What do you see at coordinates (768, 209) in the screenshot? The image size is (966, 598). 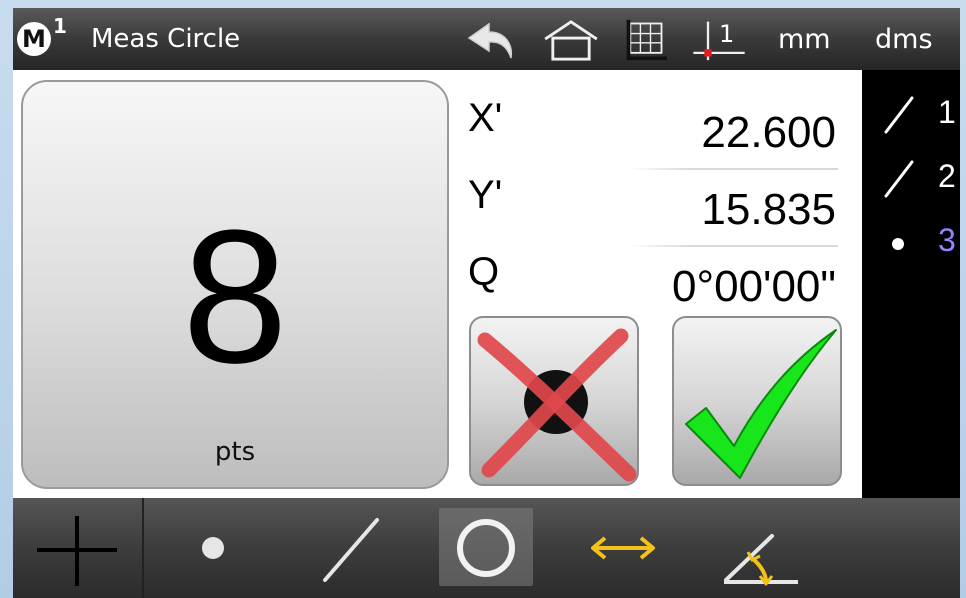 I see `coord-value: 15.835` at bounding box center [768, 209].